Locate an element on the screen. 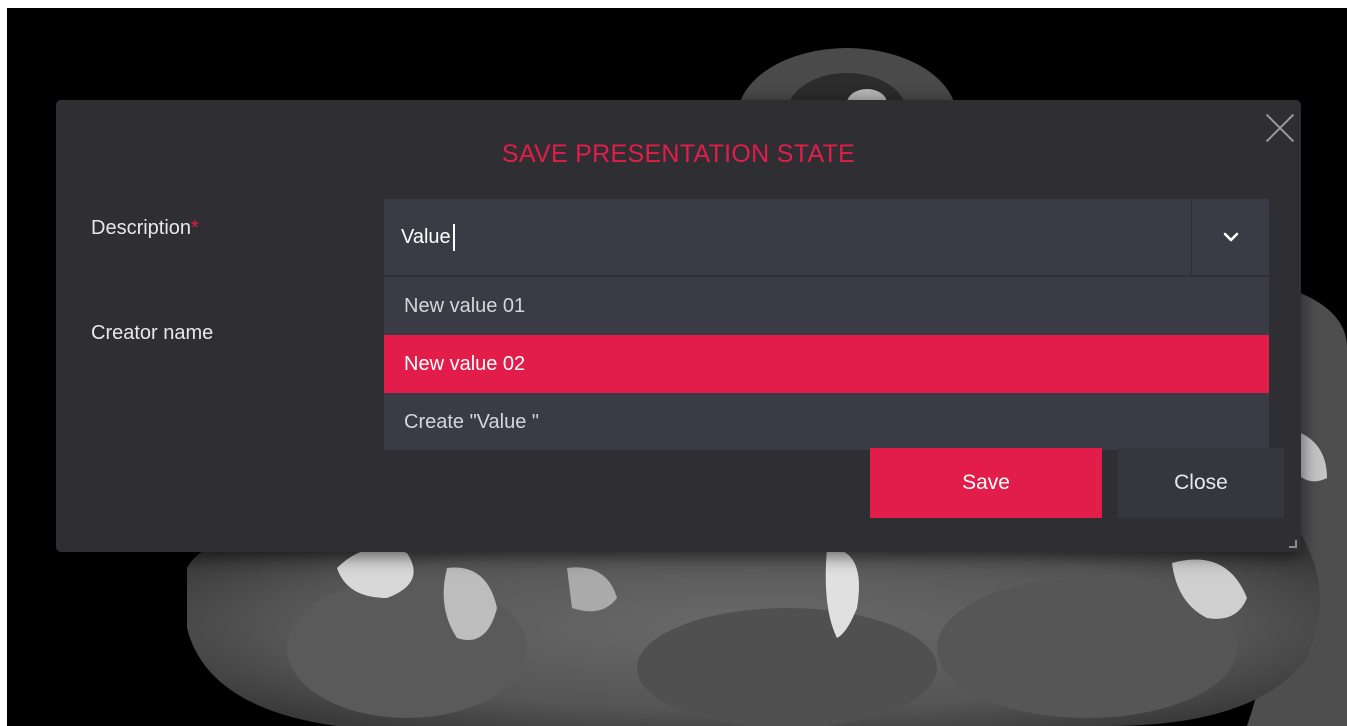 The height and width of the screenshot is (726, 1347). close-button: Close is located at coordinates (1201, 483).